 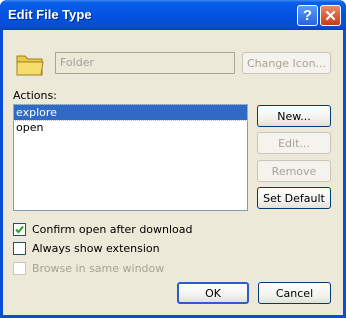 I want to click on close-icon: ✕, so click(x=330, y=16).